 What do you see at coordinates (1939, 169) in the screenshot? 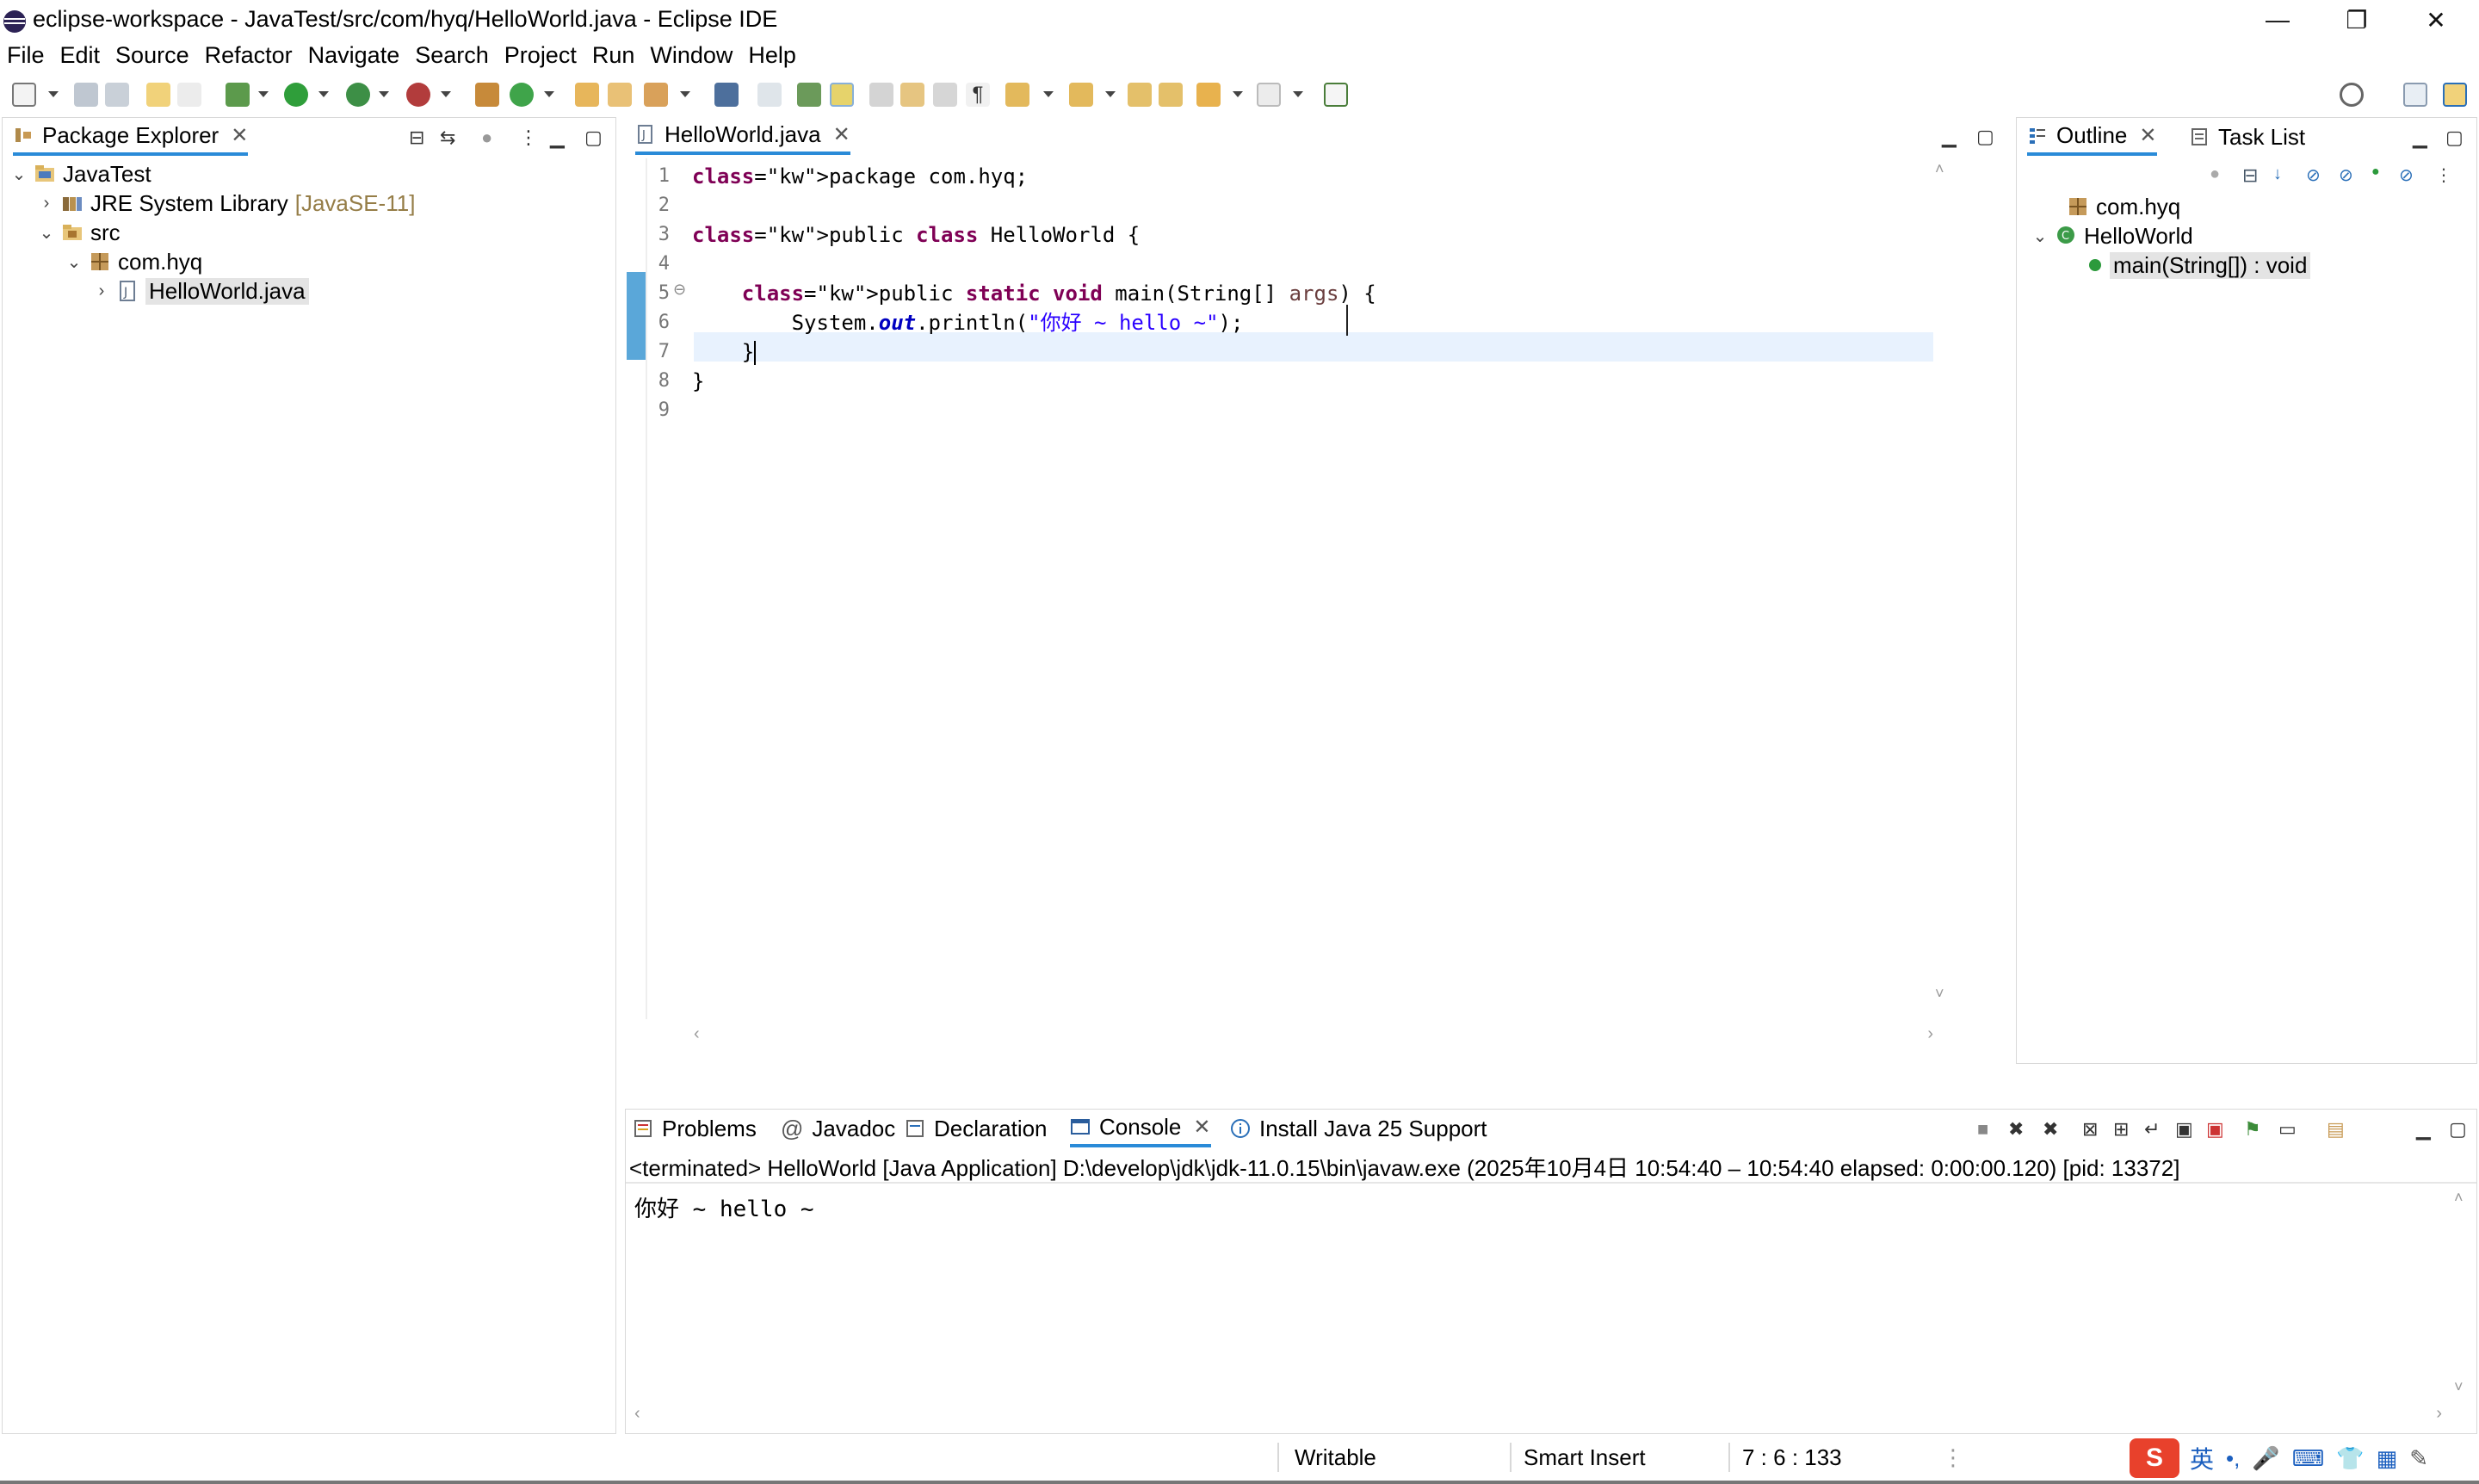
I see `scroll-up-icon: ˄` at bounding box center [1939, 169].